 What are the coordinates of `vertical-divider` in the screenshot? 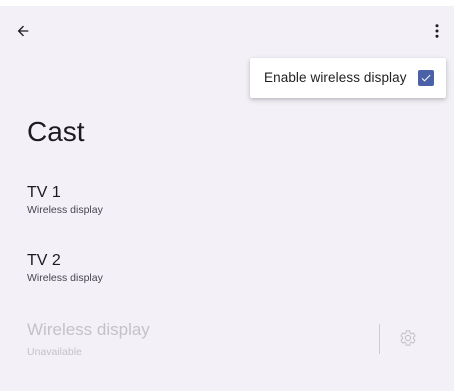 It's located at (379, 339).